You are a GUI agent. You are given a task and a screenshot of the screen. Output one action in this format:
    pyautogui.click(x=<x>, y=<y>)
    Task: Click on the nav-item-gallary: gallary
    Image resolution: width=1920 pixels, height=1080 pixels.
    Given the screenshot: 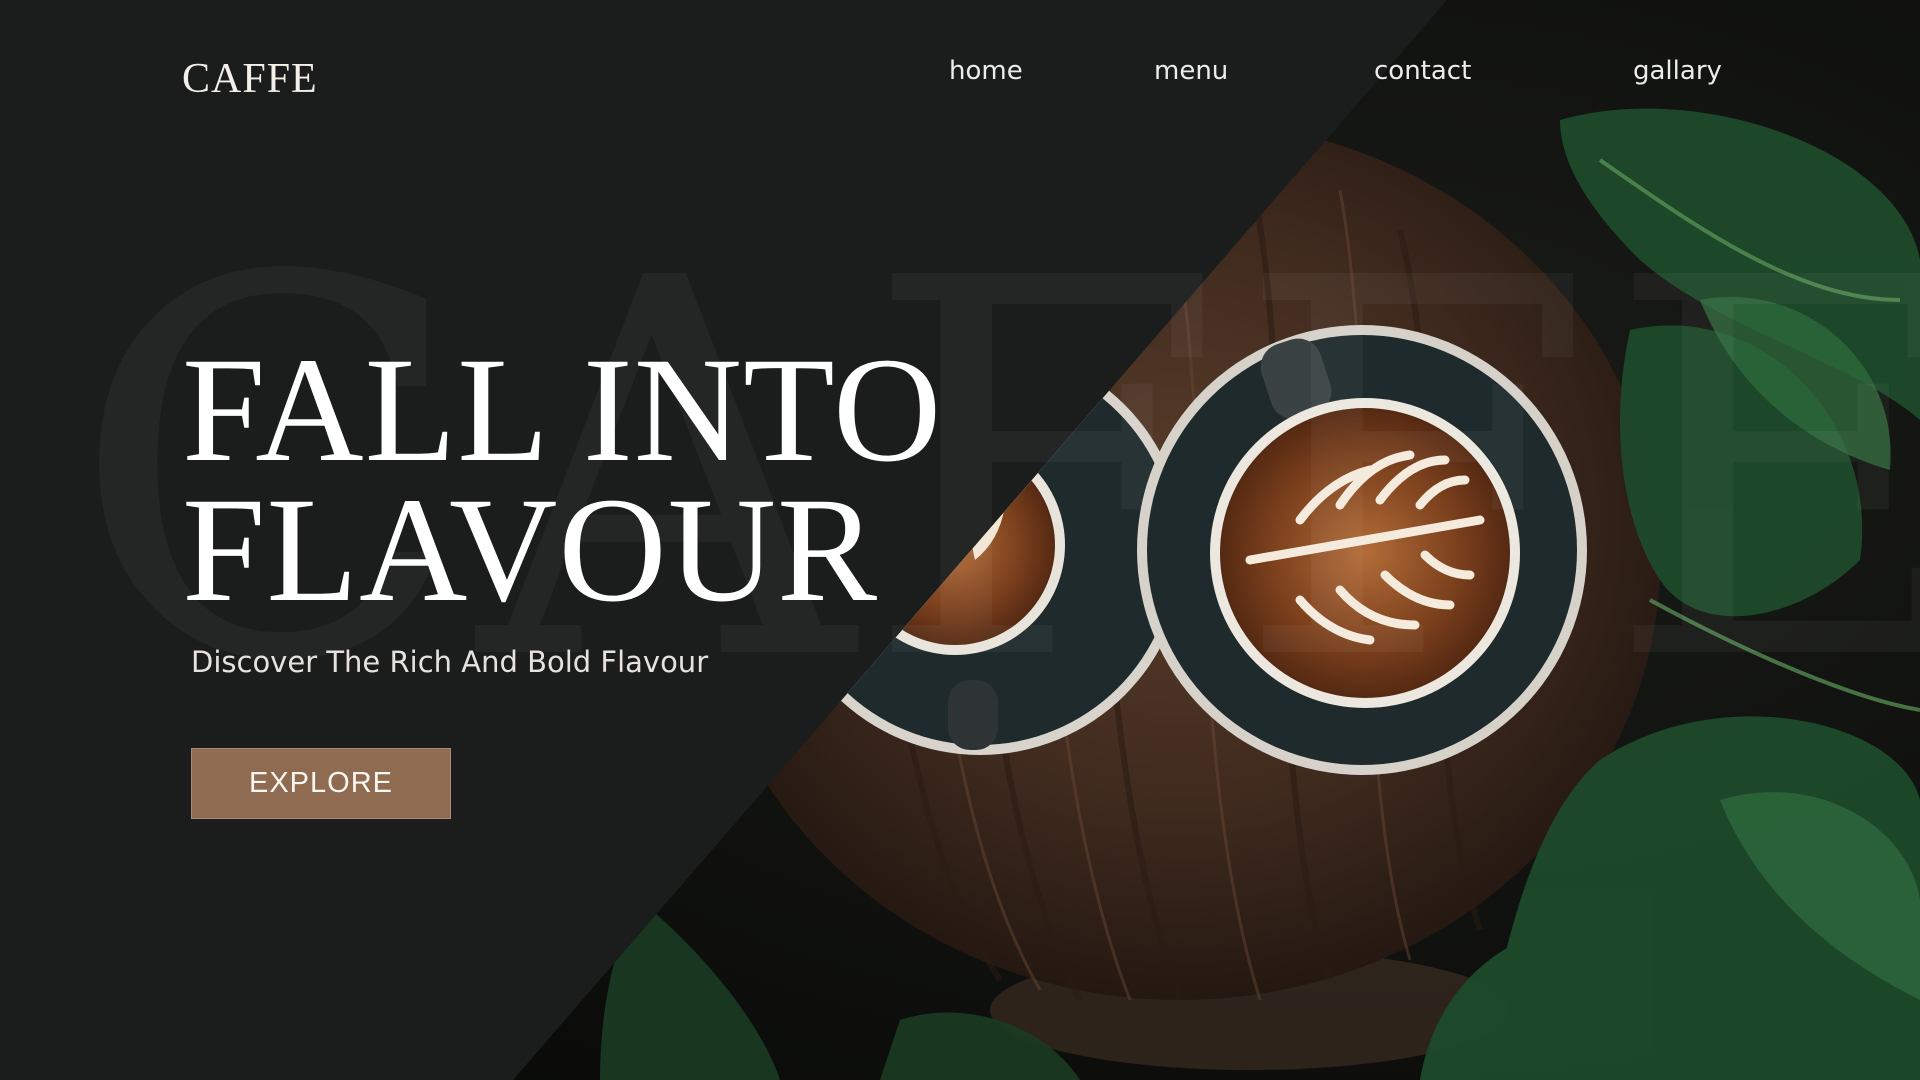 What is the action you would take?
    pyautogui.click(x=1677, y=71)
    